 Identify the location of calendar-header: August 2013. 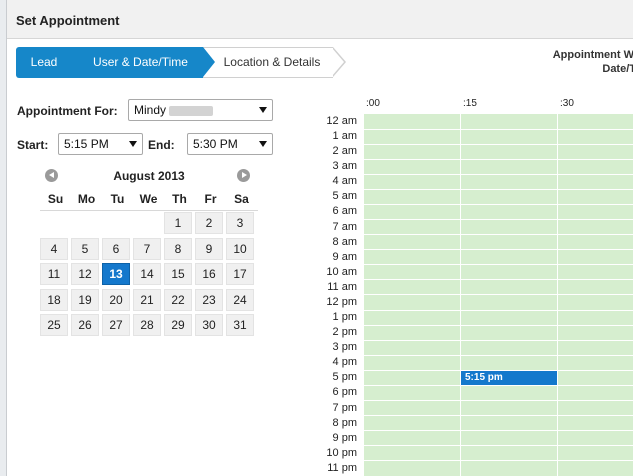
(149, 176).